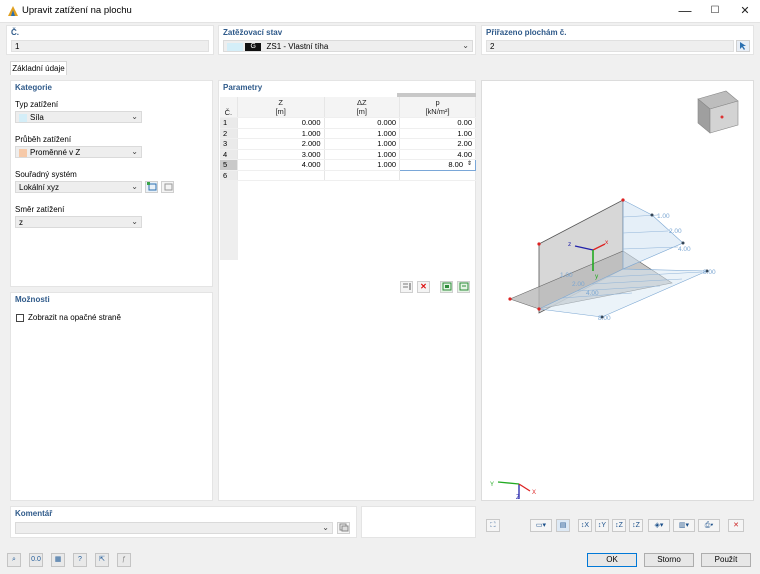 The image size is (760, 574). Describe the element at coordinates (610, 46) in the screenshot. I see `assigned-field: 2` at that location.